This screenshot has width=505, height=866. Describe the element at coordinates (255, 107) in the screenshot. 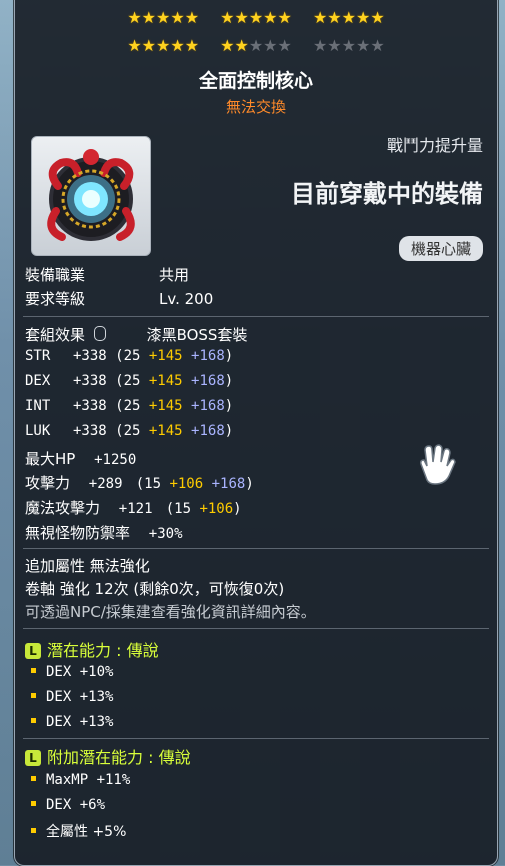

I see `trade-status: 無法交換` at that location.